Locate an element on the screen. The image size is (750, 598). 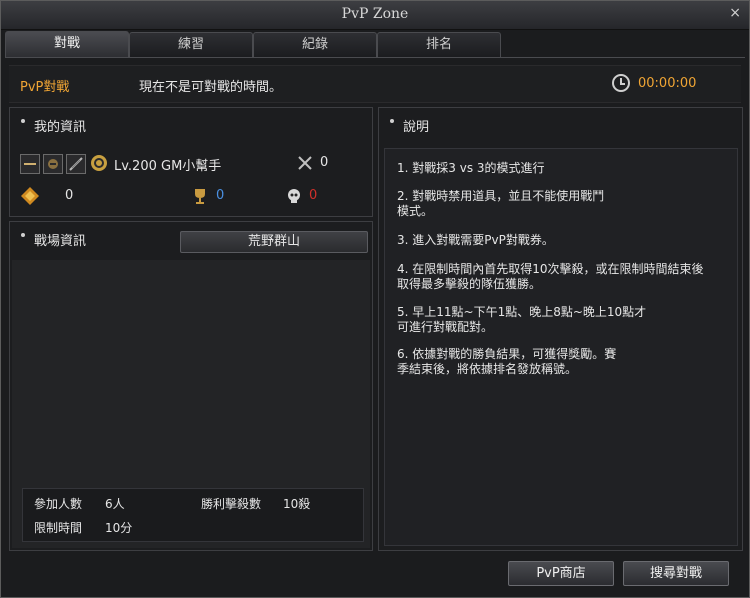
win-kills-value: 10殺 is located at coordinates (297, 504).